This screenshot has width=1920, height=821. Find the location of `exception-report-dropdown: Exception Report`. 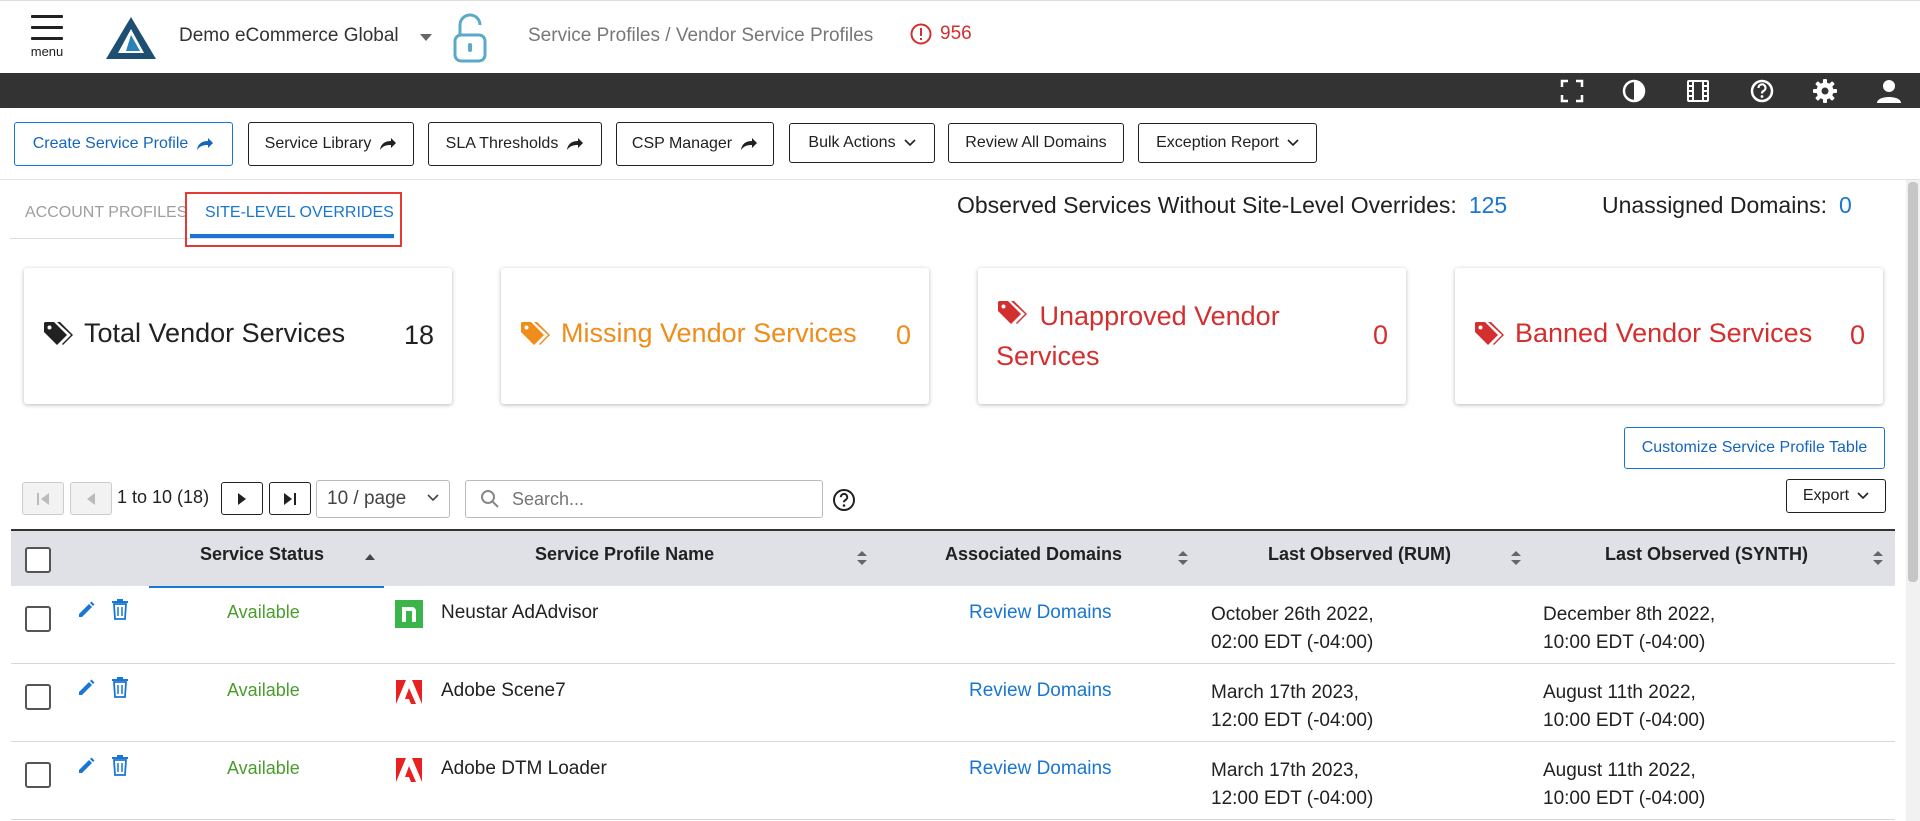

exception-report-dropdown: Exception Report is located at coordinates (1227, 143).